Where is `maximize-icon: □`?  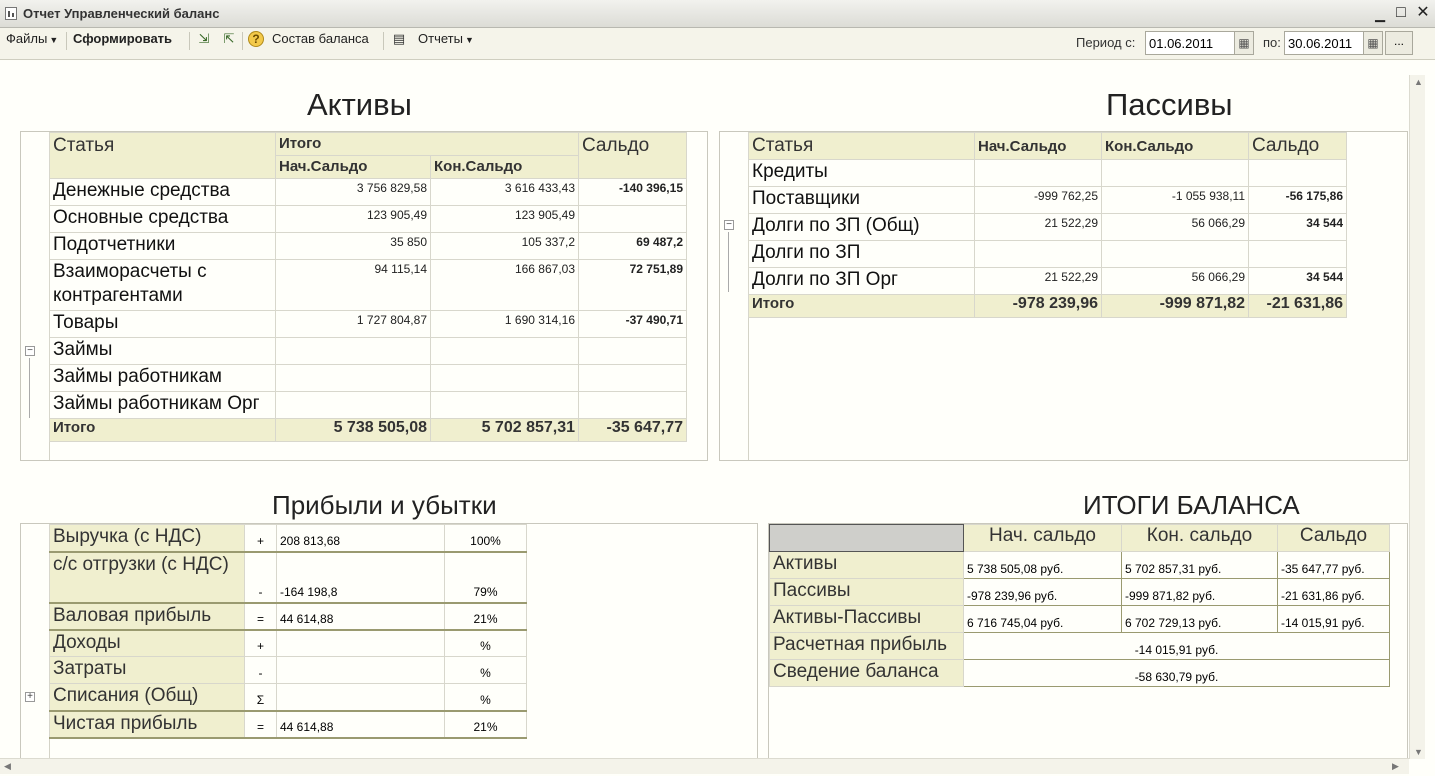
maximize-icon: □ is located at coordinates (1401, 13).